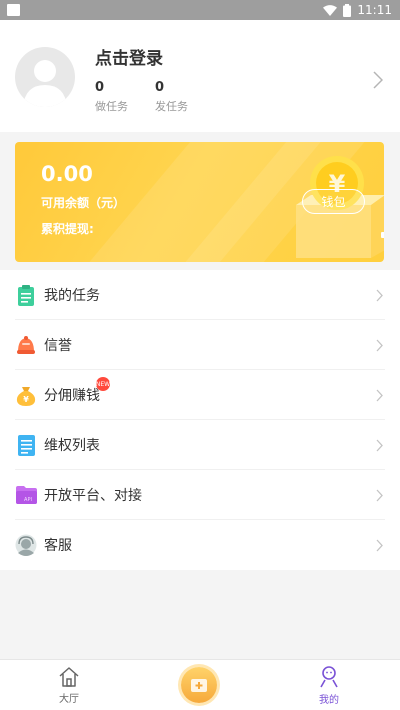  I want to click on money-bag-icon: ¥, so click(26, 395).